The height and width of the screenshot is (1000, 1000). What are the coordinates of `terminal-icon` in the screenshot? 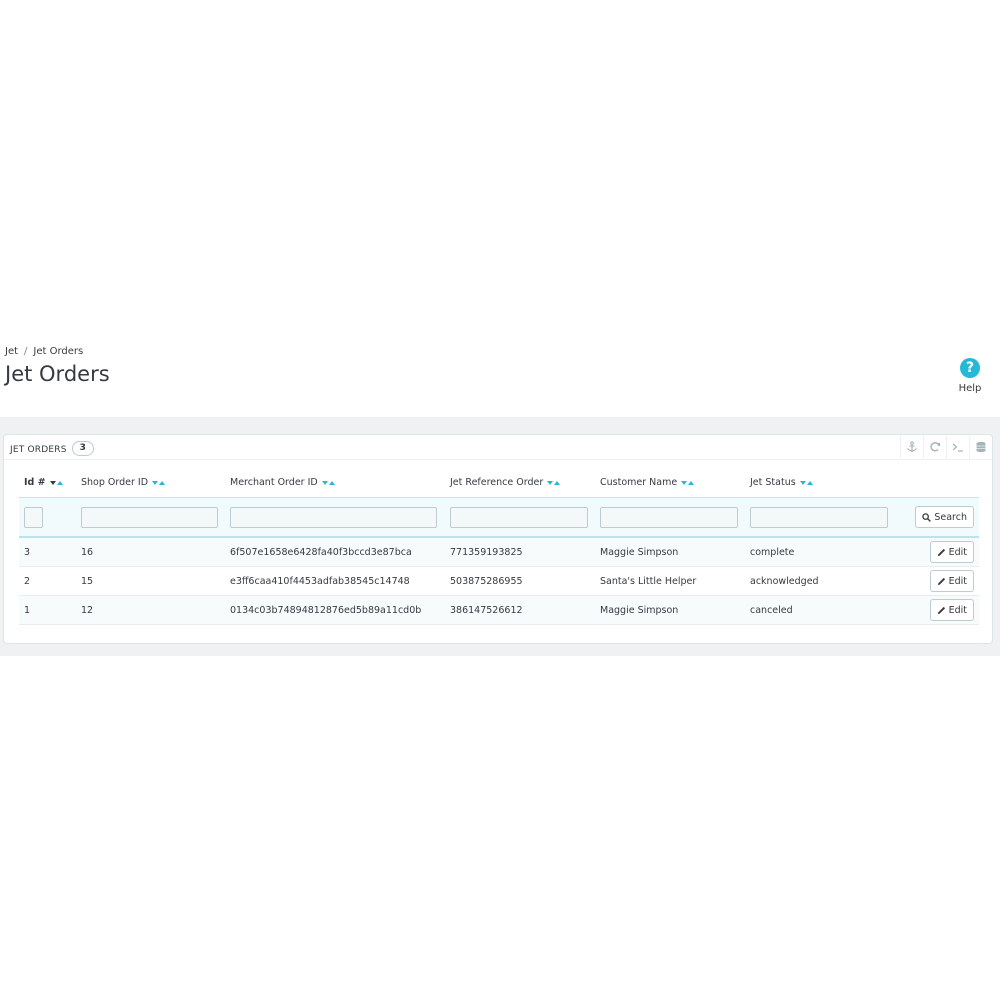 It's located at (957, 447).